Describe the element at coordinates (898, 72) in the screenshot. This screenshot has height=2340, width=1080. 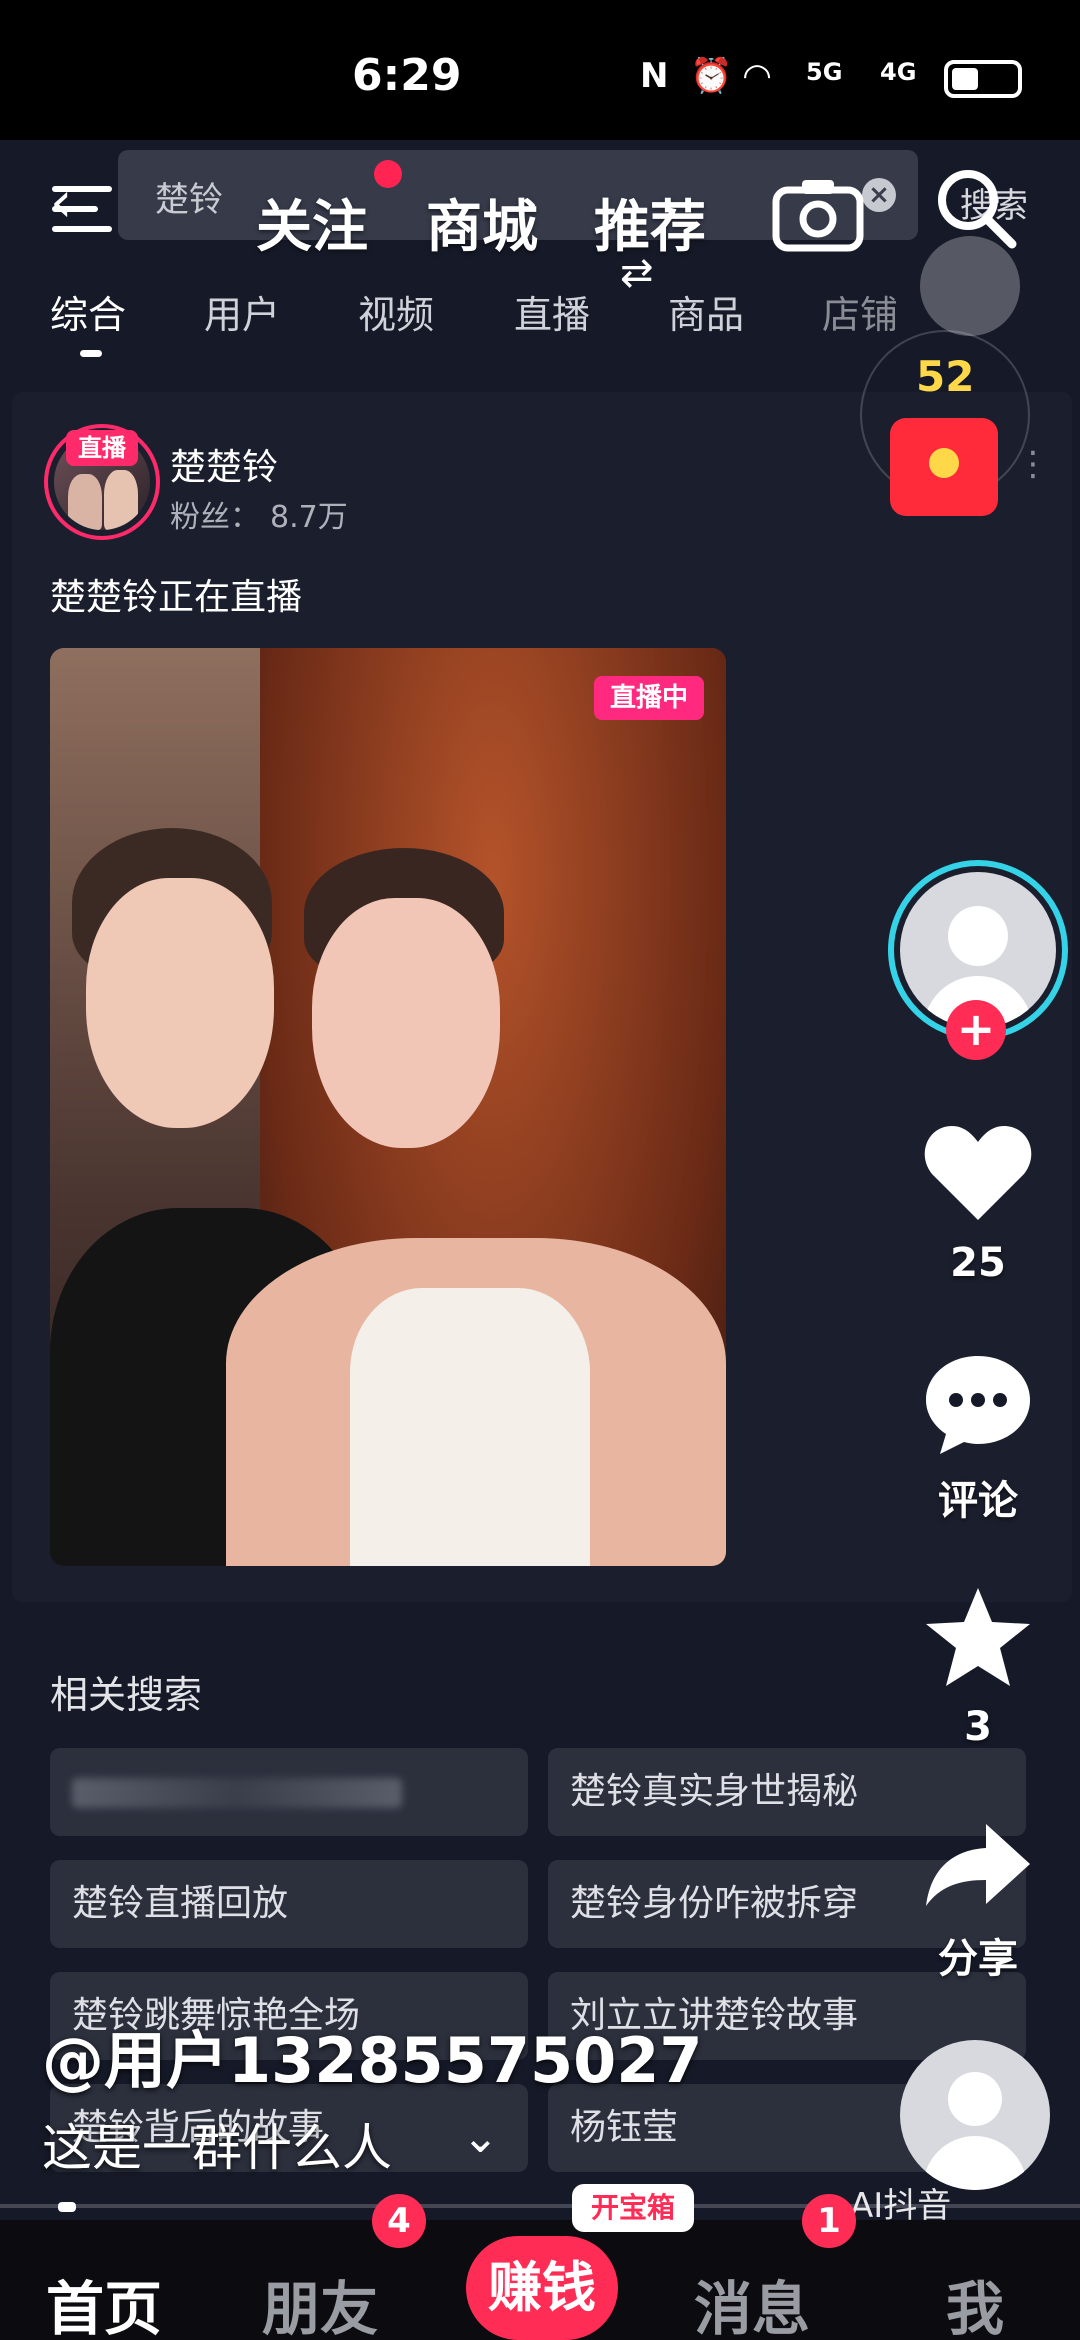
I see `network-4g-label: 4G` at that location.